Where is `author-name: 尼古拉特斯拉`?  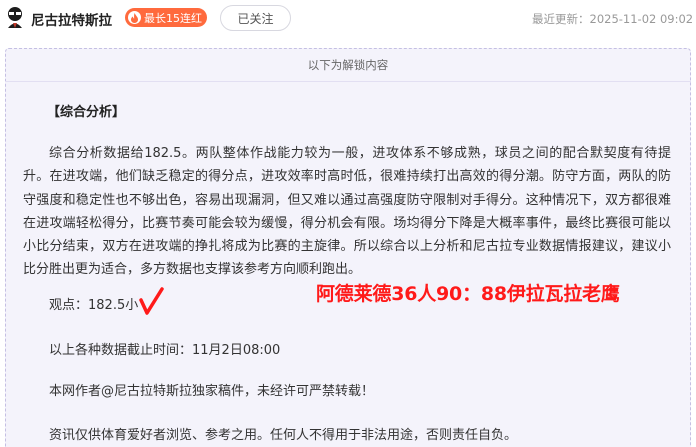
author-name: 尼古拉特斯拉 is located at coordinates (71, 19).